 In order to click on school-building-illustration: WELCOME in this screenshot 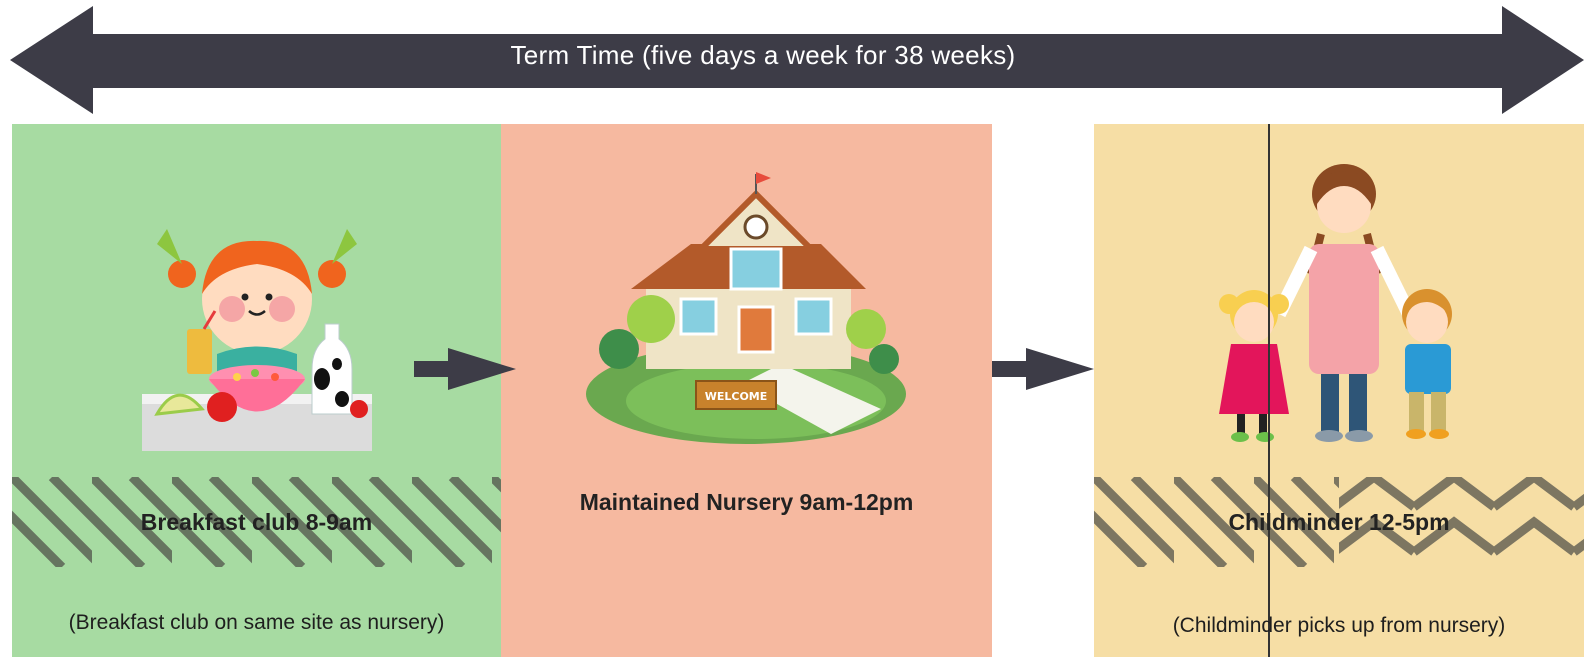, I will do `click(746, 308)`.